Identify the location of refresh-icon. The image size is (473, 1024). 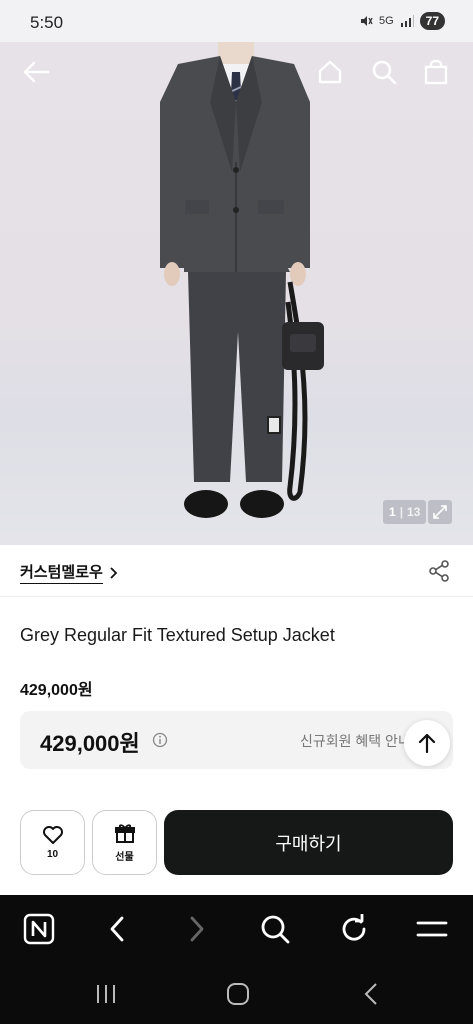
(354, 929).